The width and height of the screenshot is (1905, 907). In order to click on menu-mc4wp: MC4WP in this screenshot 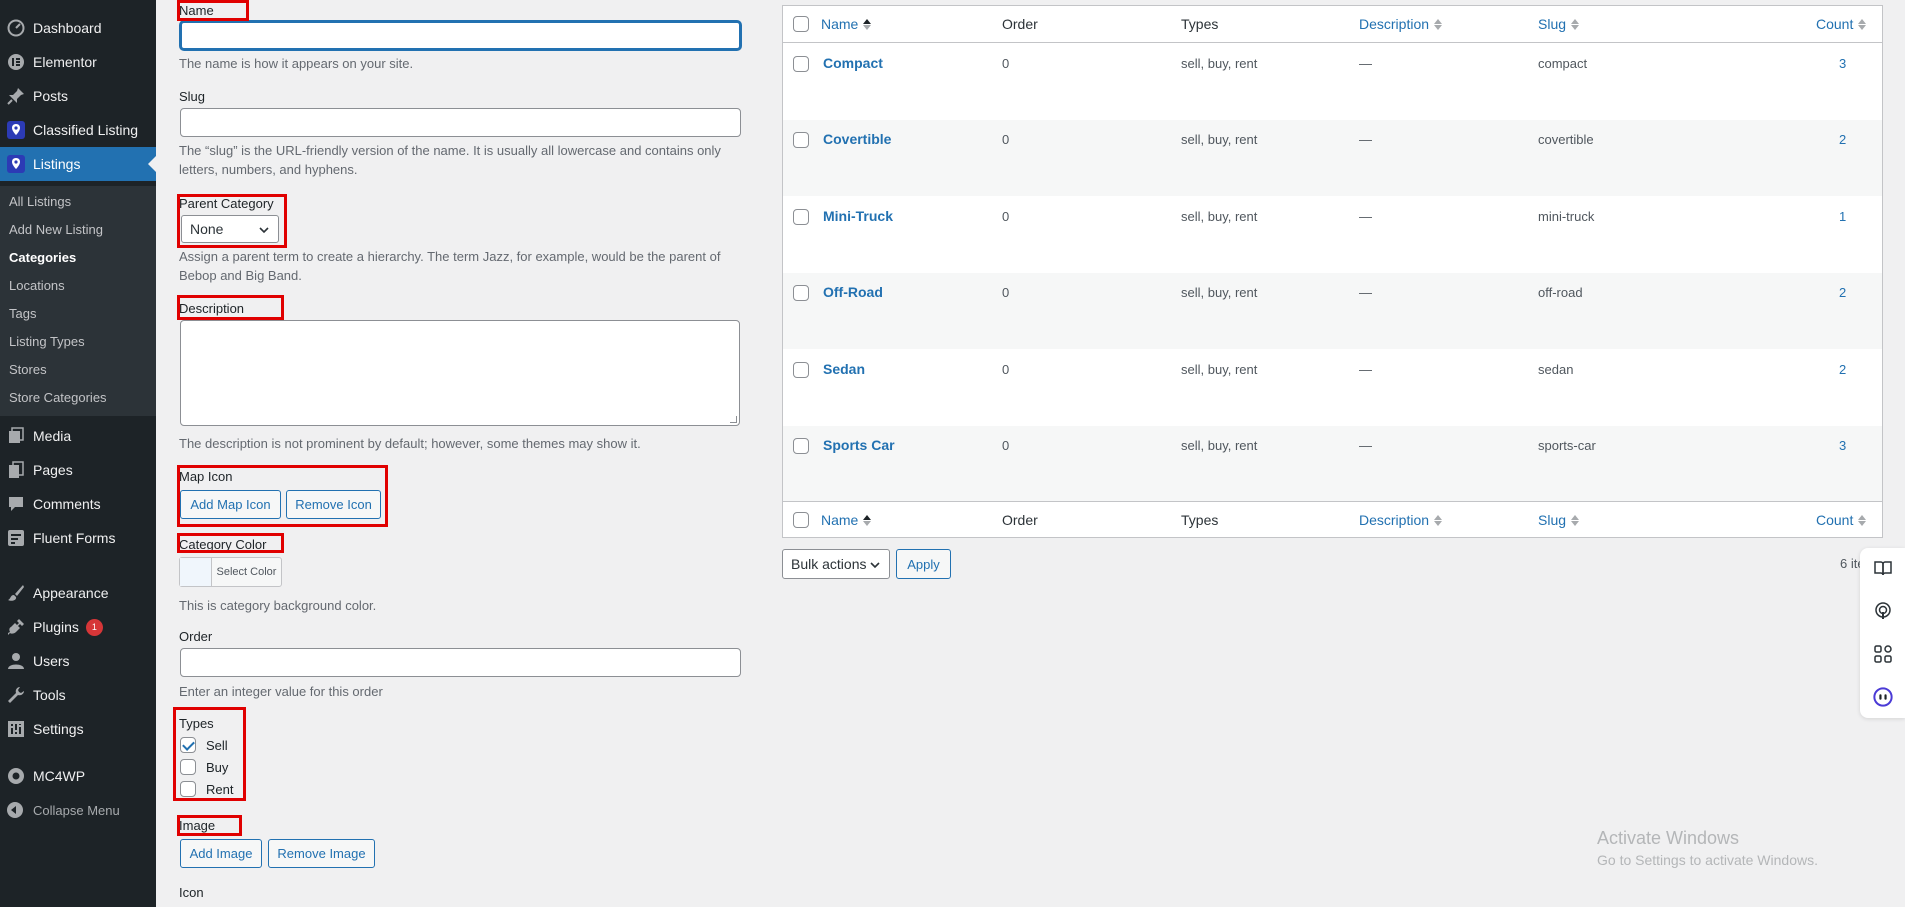, I will do `click(78, 776)`.